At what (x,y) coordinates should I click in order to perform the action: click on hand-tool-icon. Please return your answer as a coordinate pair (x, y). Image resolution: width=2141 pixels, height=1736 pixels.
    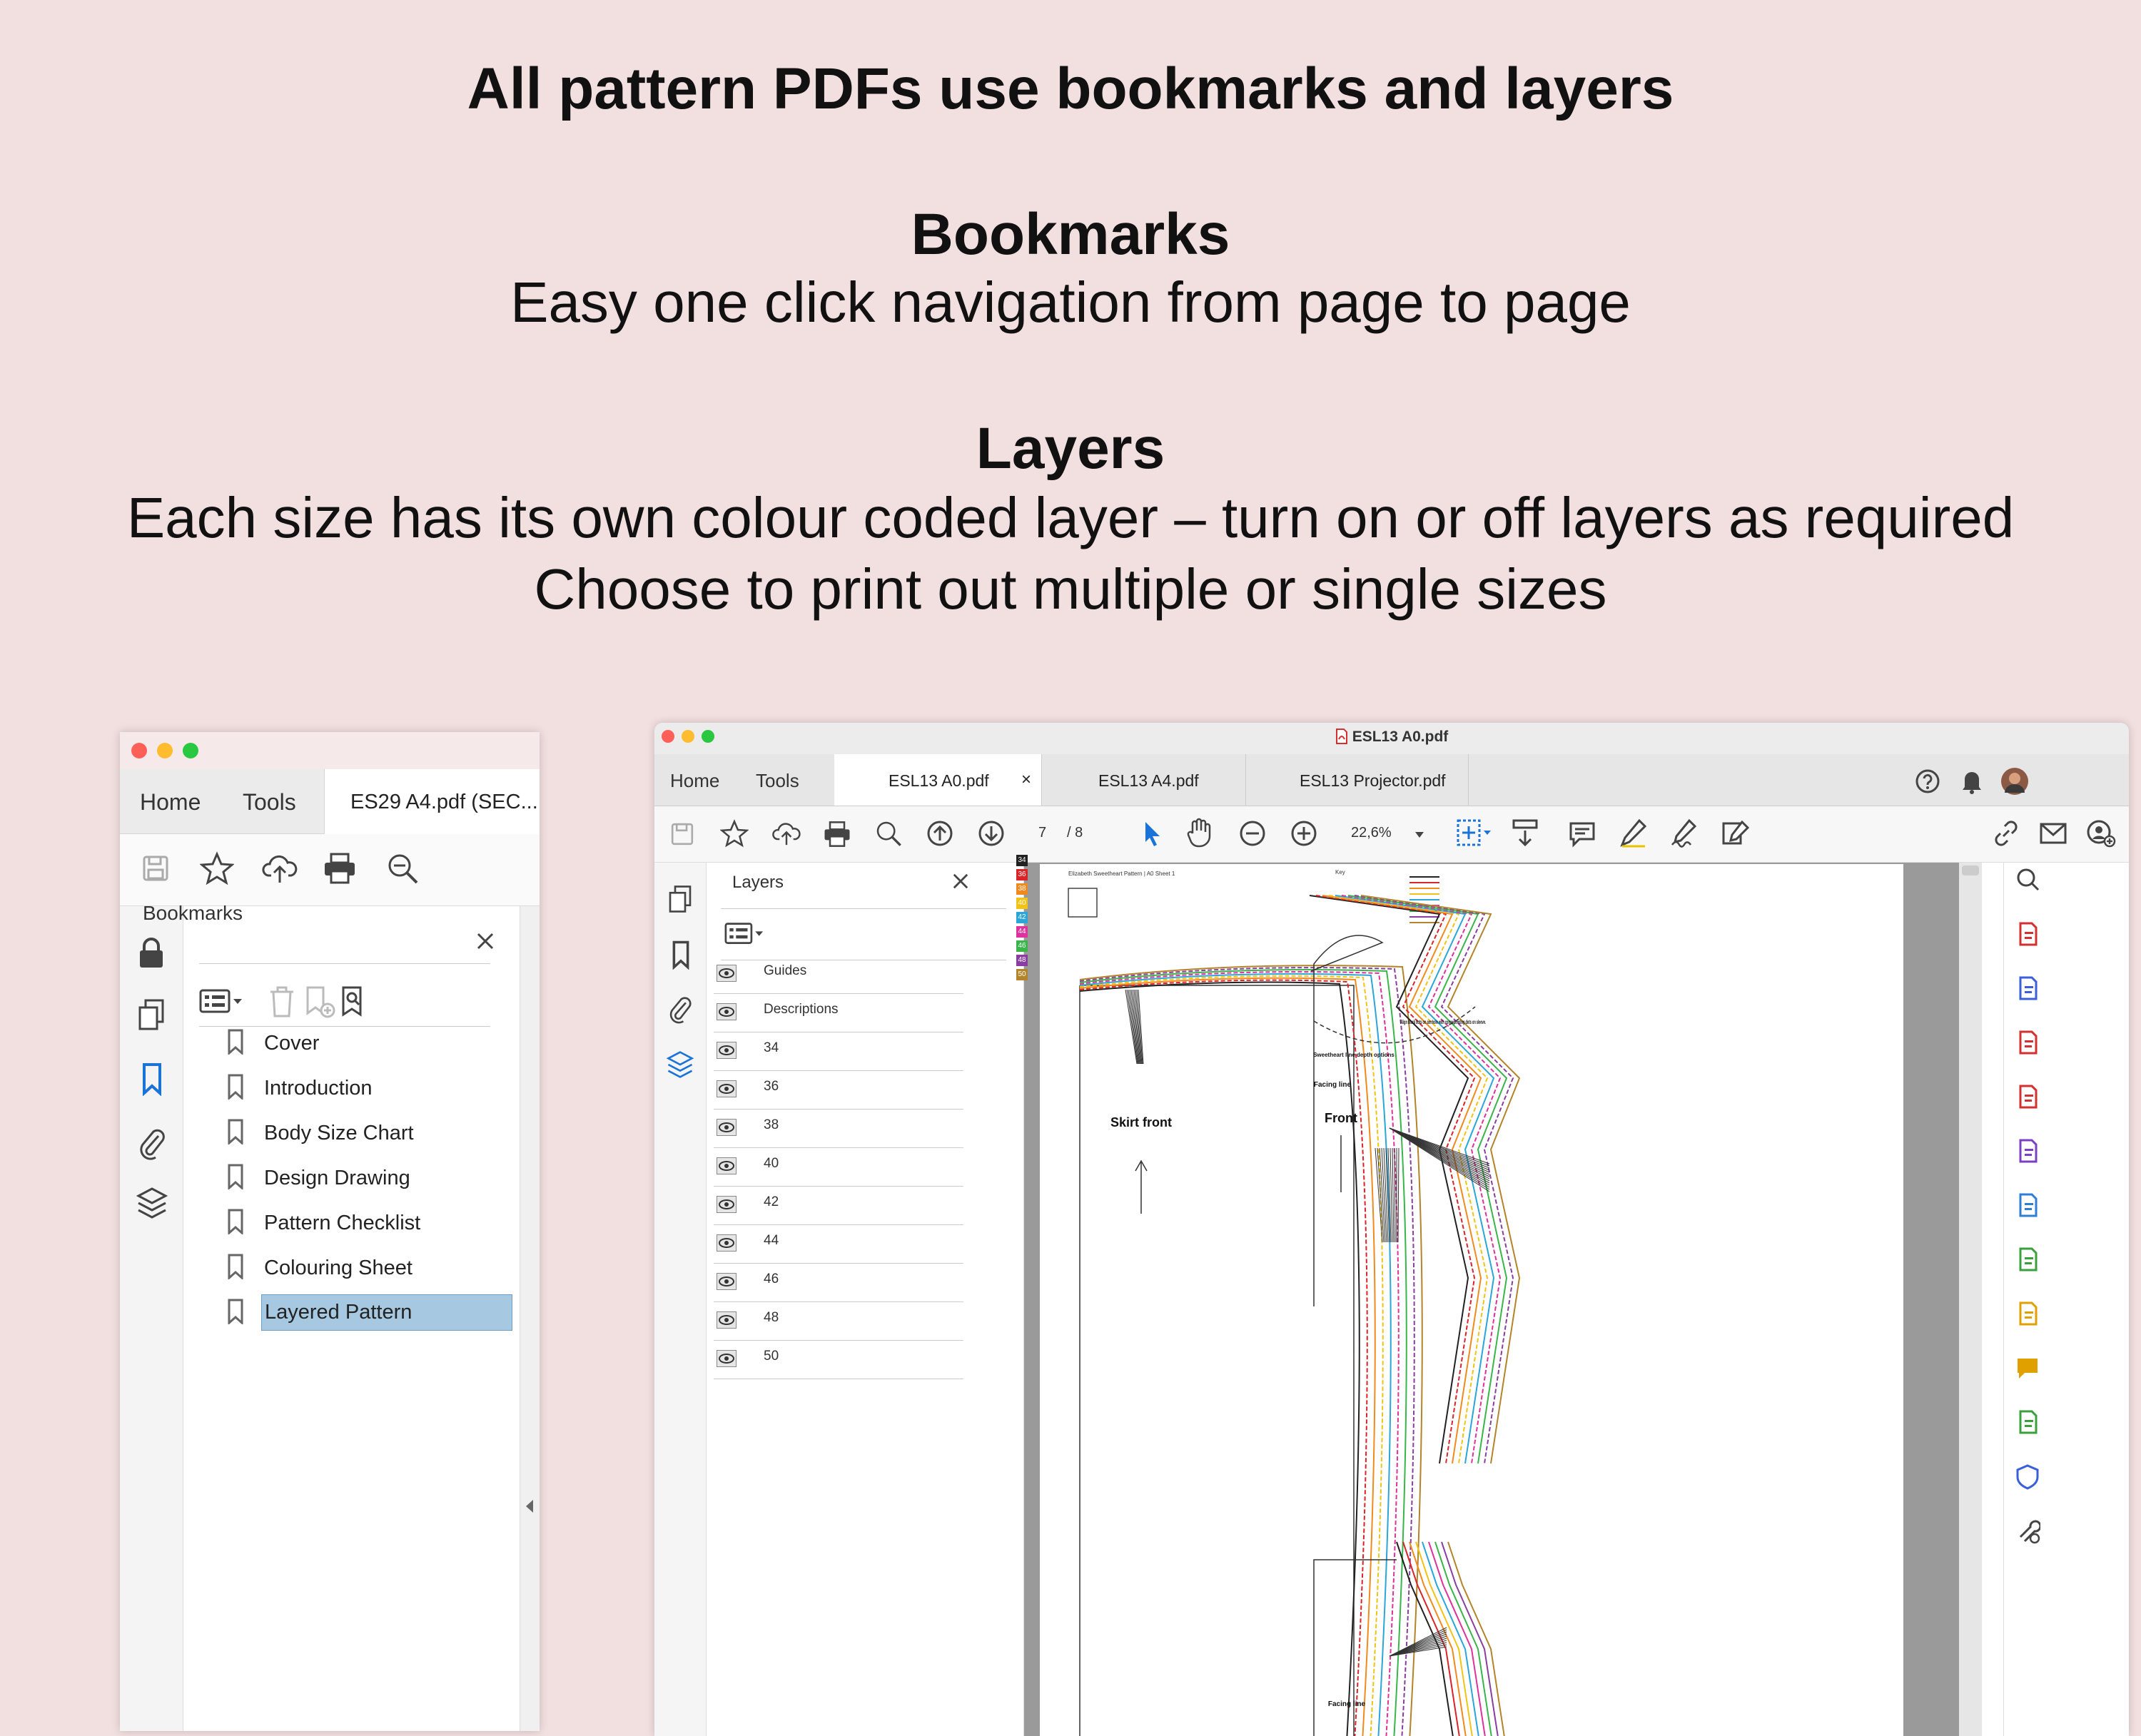
    Looking at the image, I should click on (1199, 833).